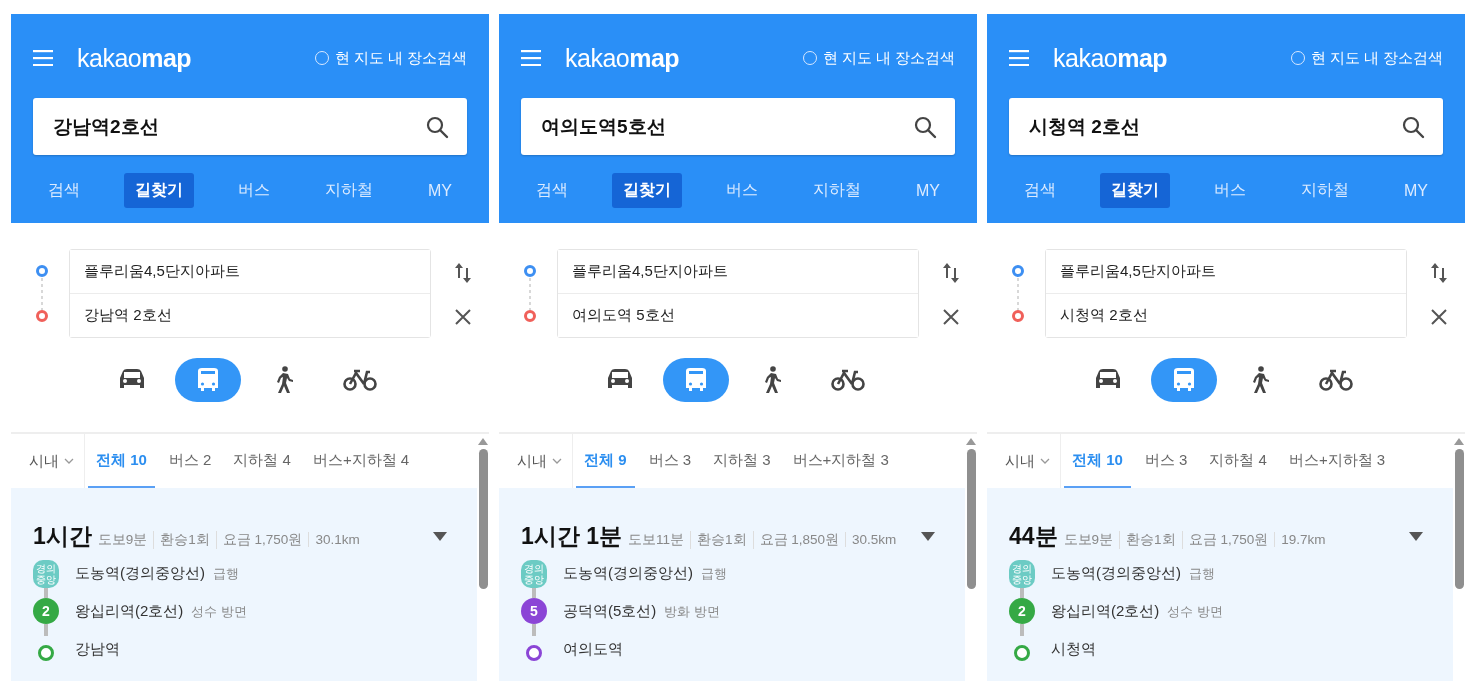 The height and width of the screenshot is (681, 1482). I want to click on station-name: 여의도역, so click(593, 649).